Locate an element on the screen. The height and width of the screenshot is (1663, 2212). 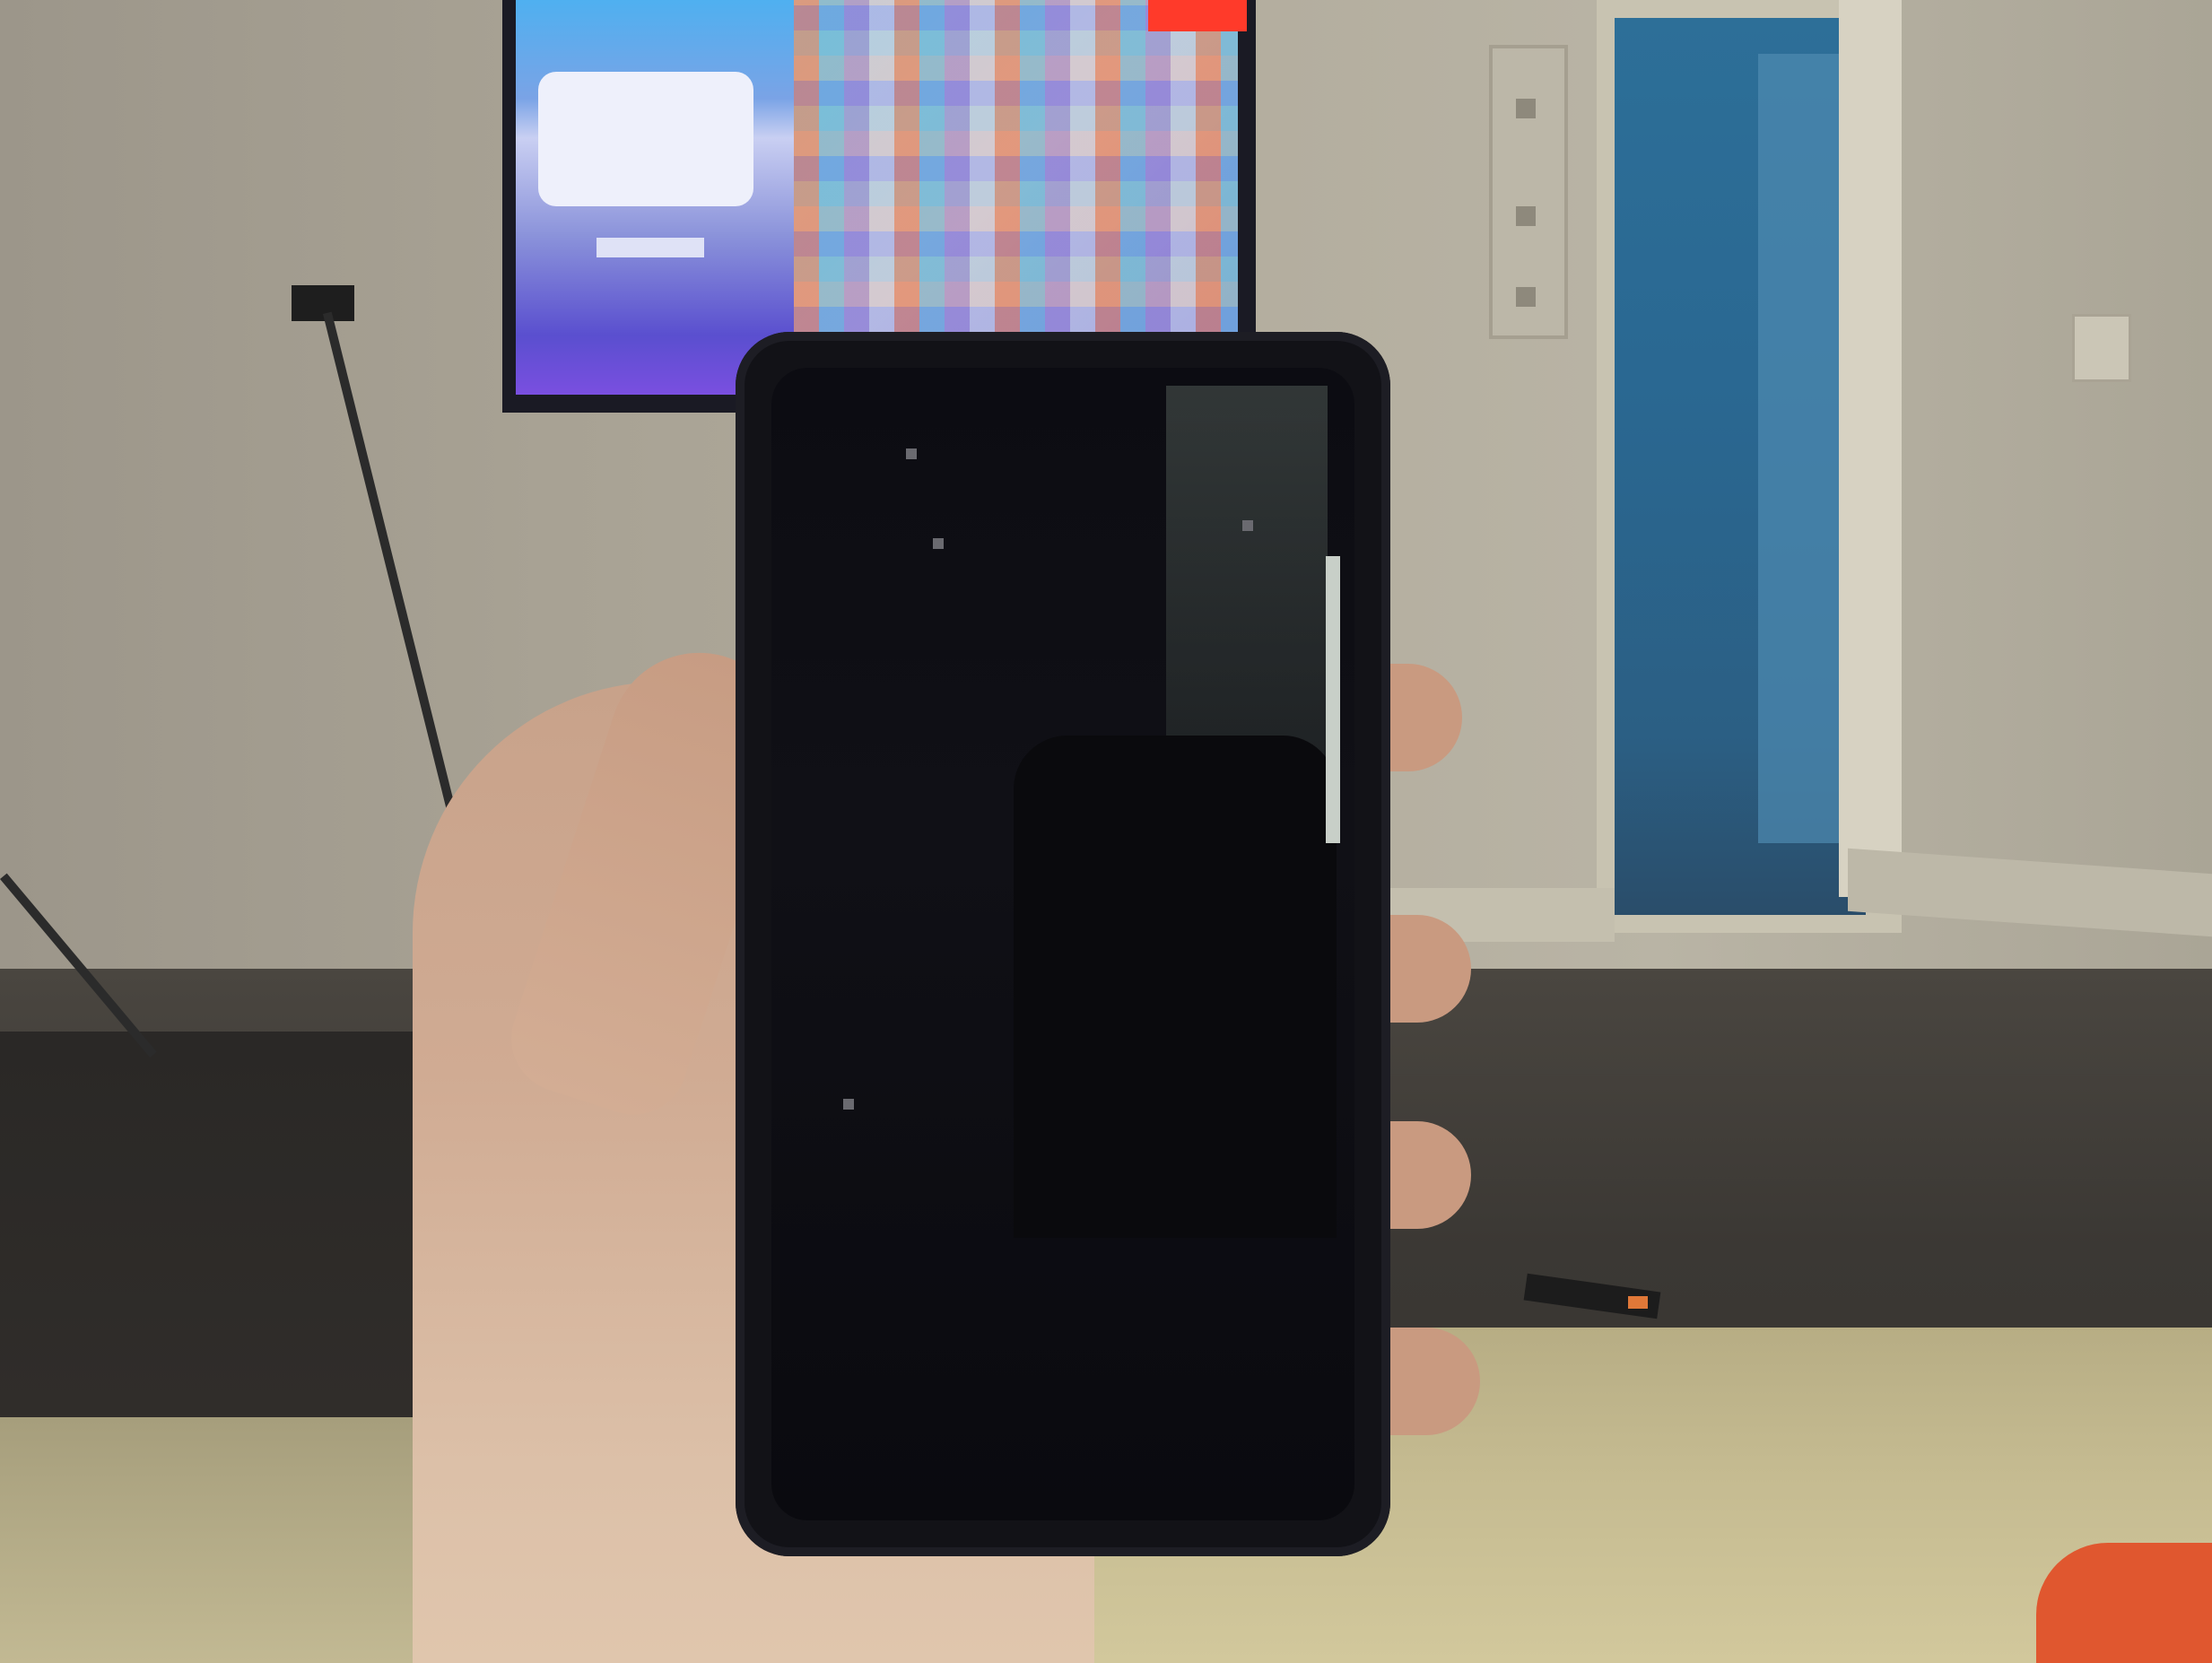
tv-screen-label-bar is located at coordinates (651, 247).